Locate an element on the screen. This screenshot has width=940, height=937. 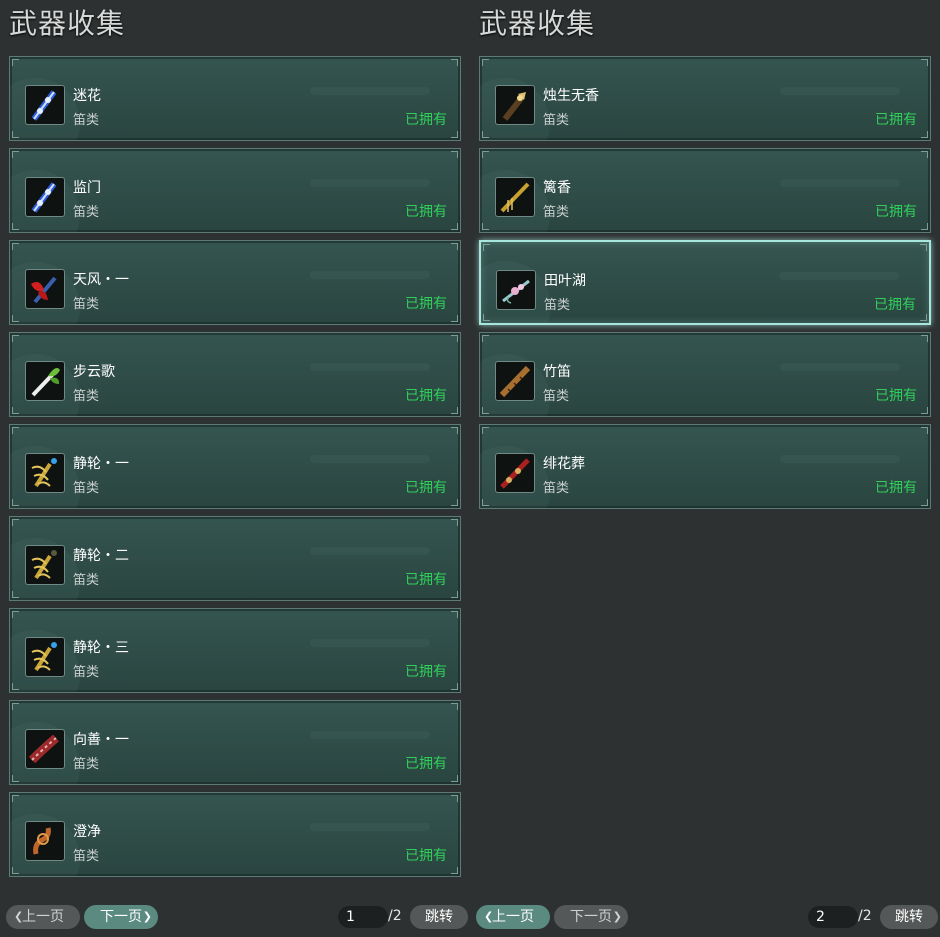
weapon-name: 篱香 is located at coordinates (557, 188).